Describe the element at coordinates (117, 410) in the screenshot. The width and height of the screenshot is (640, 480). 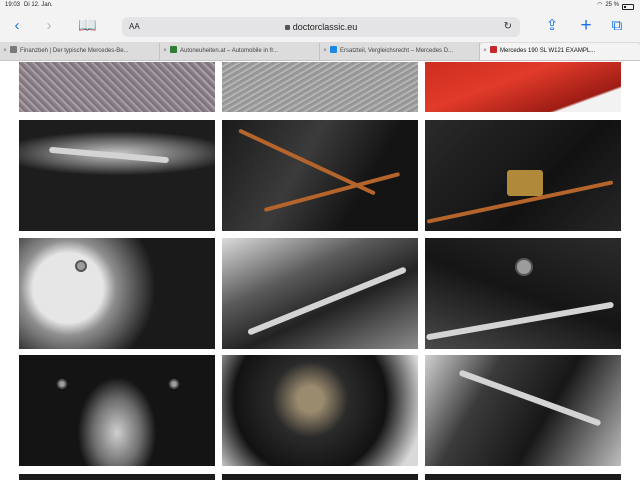
I see `photo-rear-subframe` at that location.